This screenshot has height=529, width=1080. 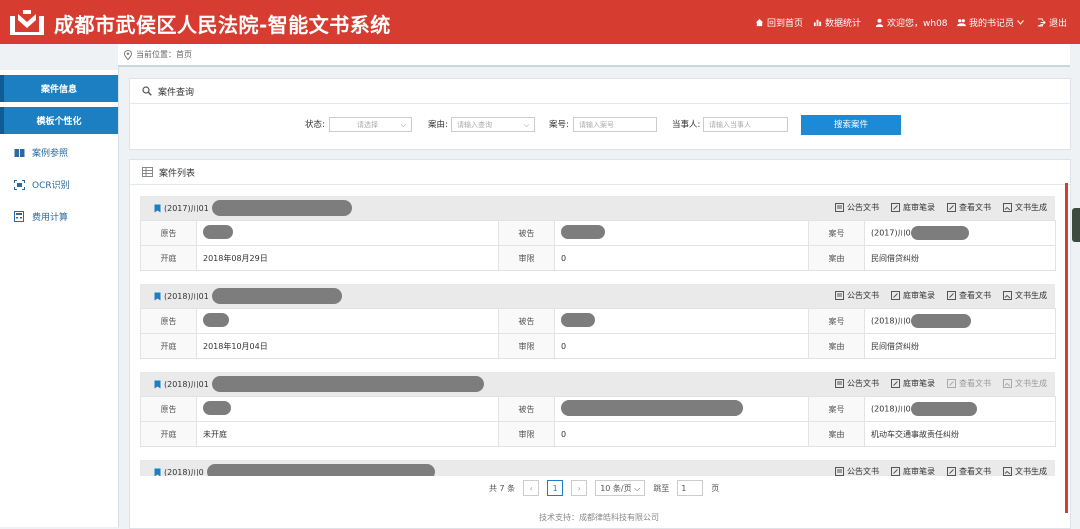 I want to click on status-select: 请选择 ⌵, so click(x=370, y=124).